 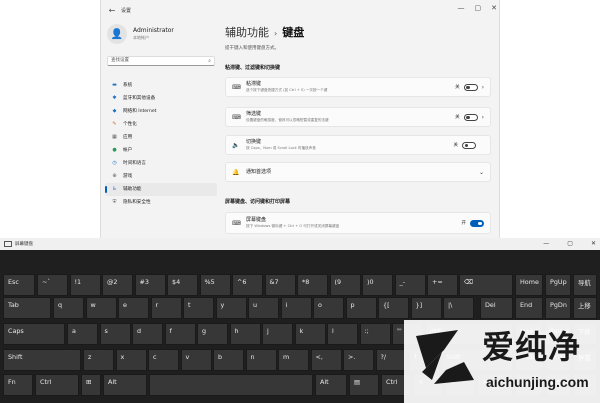 I want to click on chevron-right-icon: ›, so click(x=482, y=87).